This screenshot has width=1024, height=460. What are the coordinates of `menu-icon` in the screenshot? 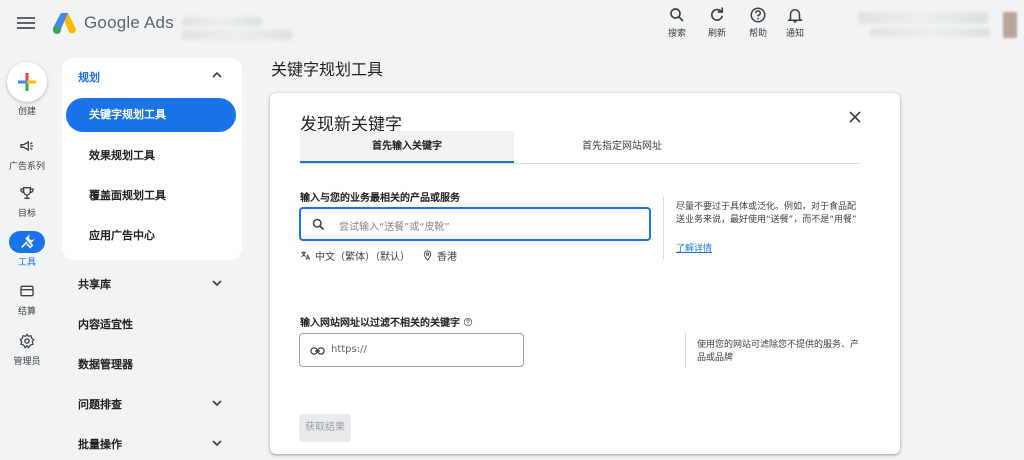 It's located at (26, 24).